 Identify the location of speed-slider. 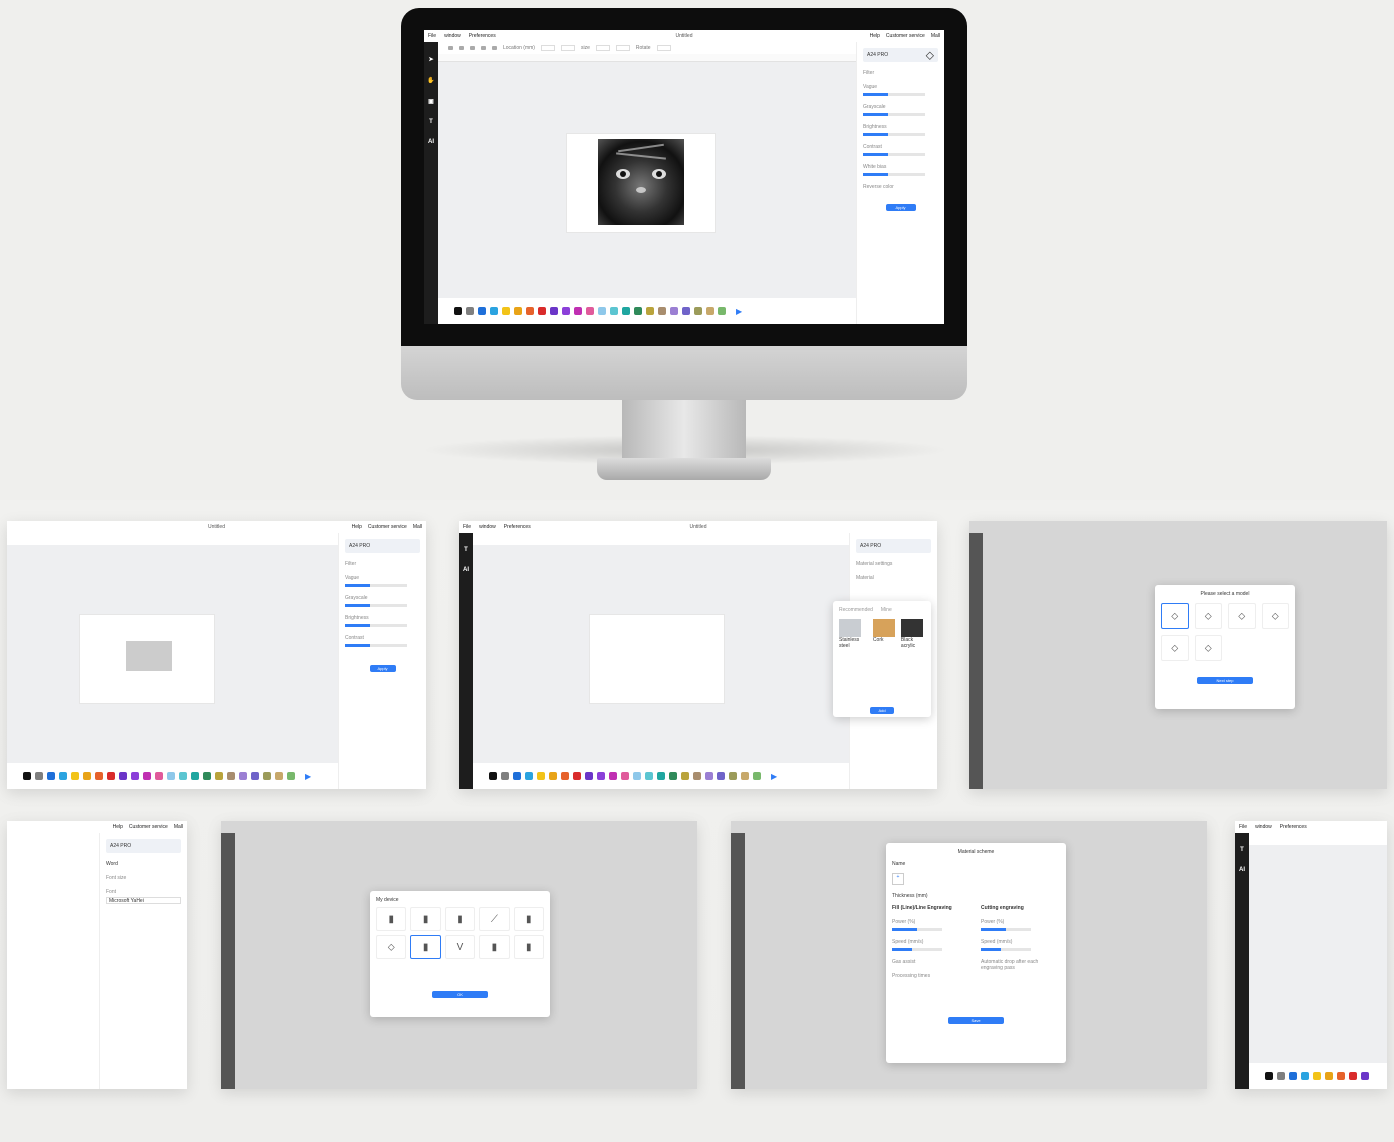
(917, 949).